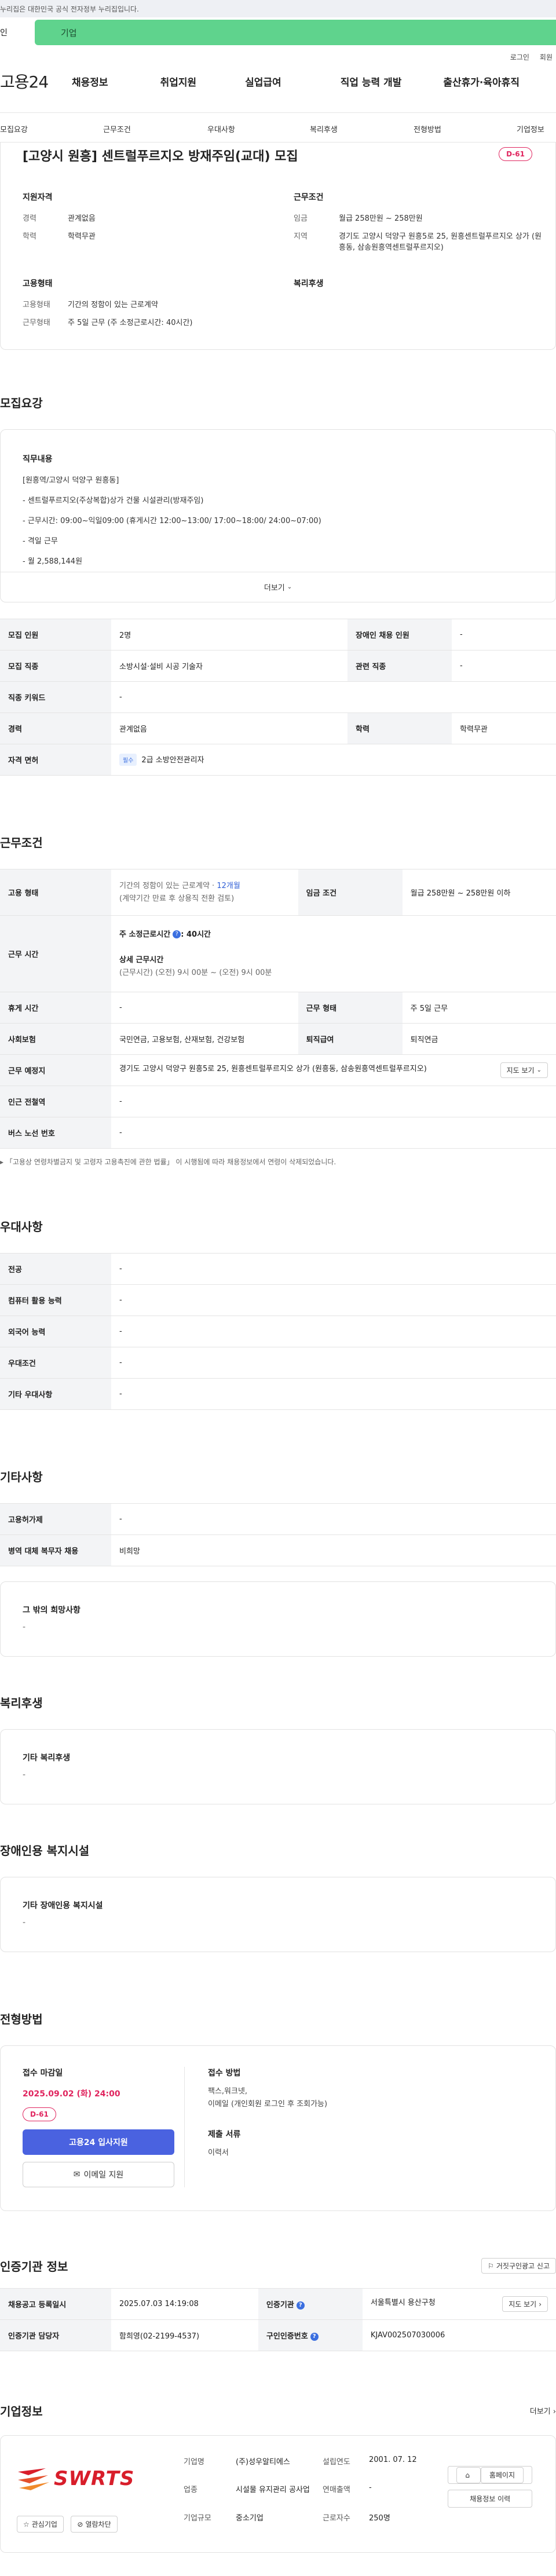 This screenshot has width=556, height=2576. Describe the element at coordinates (278, 1394) in the screenshot. I see `table-row: 기타 우대사항 -` at that location.